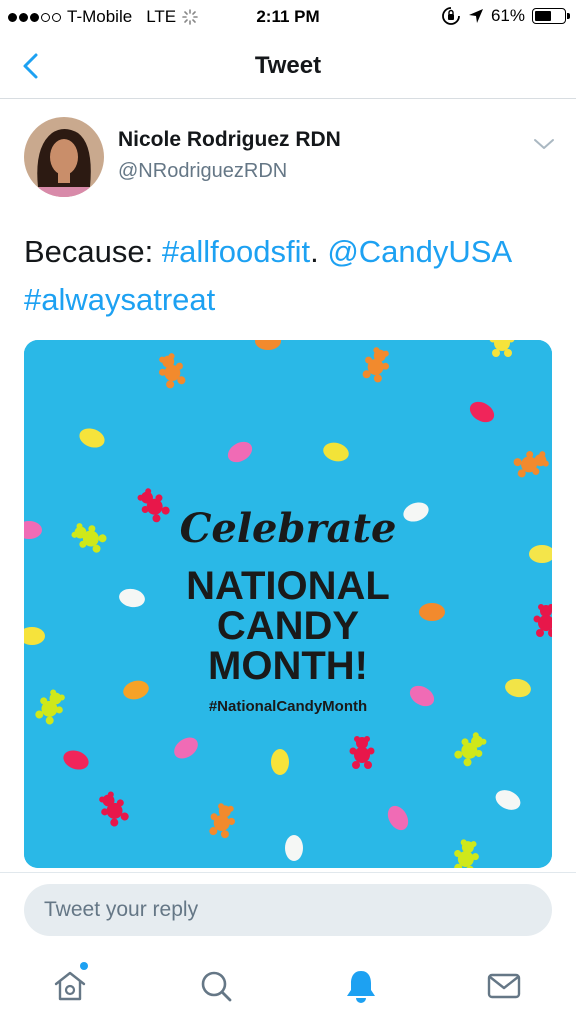 The width and height of the screenshot is (576, 1024). I want to click on media-script-word: Celebrate, so click(288, 528).